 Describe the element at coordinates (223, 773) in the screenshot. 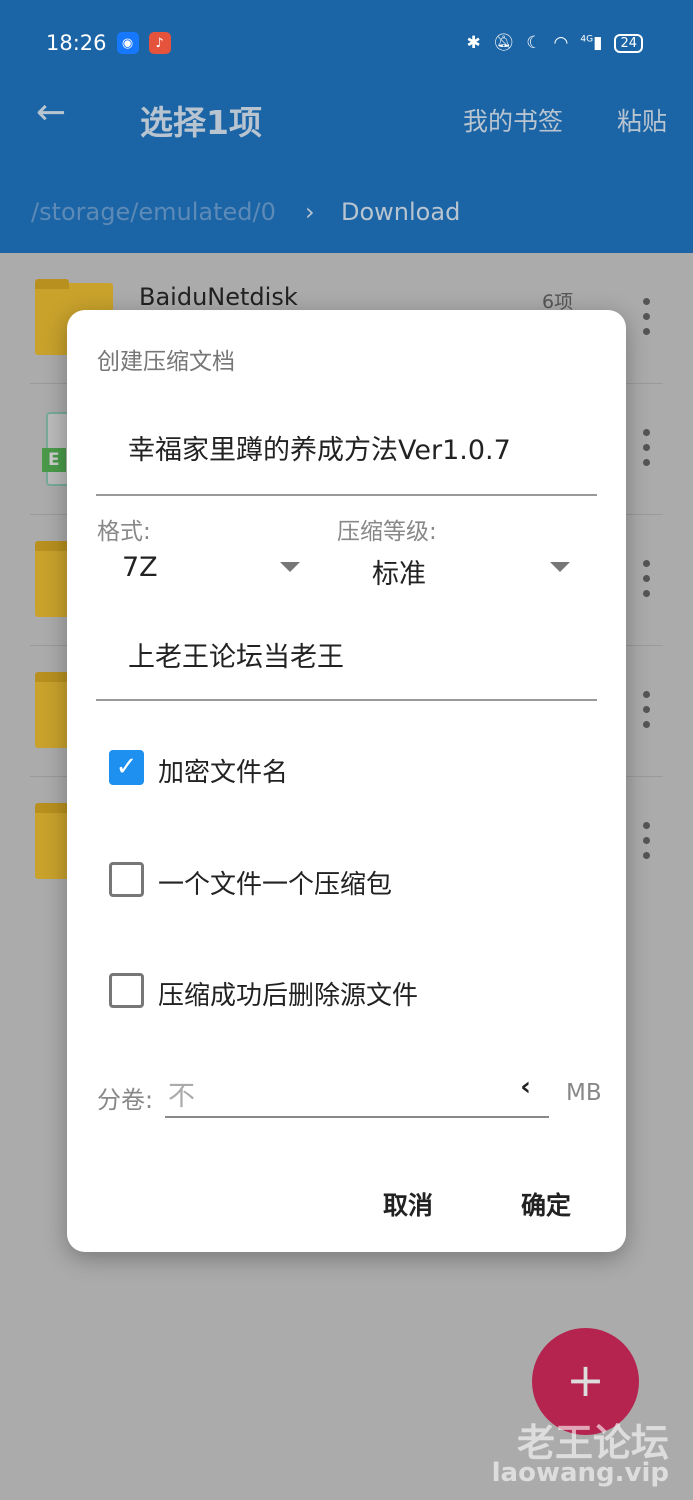

I see `checkbox-label: 加密文件名` at that location.